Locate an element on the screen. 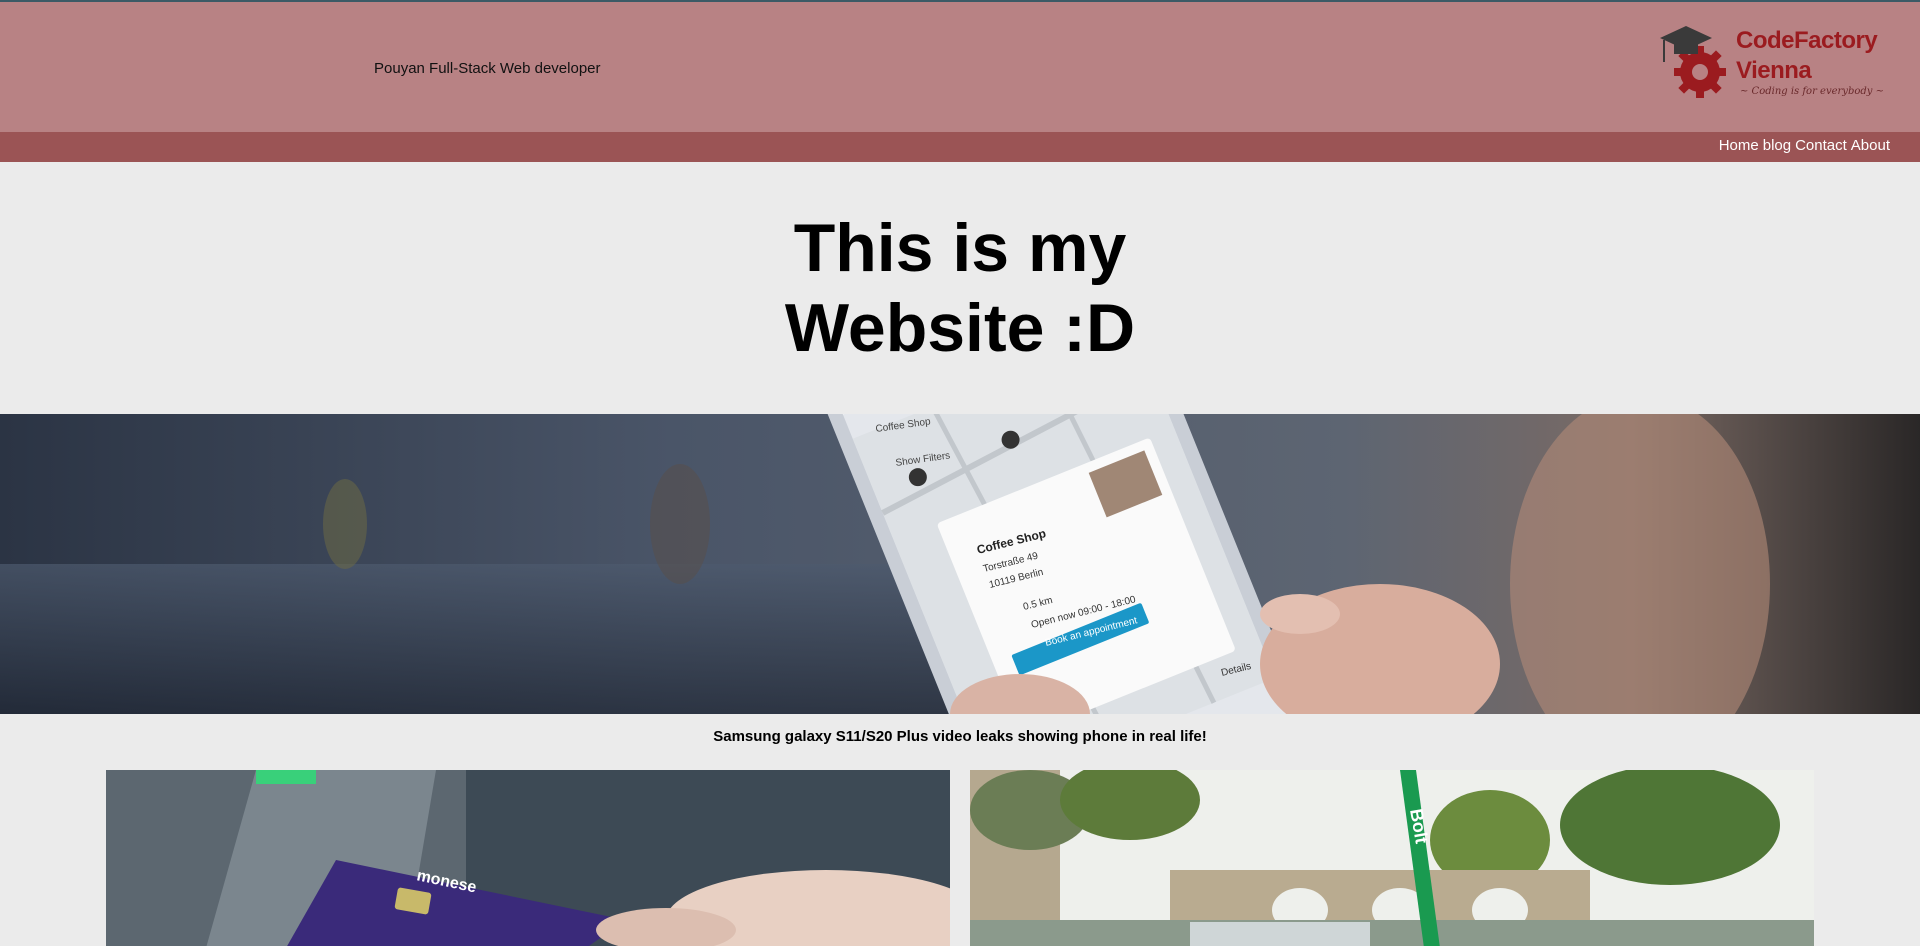  atm-card-photo: monese is located at coordinates (528, 858).